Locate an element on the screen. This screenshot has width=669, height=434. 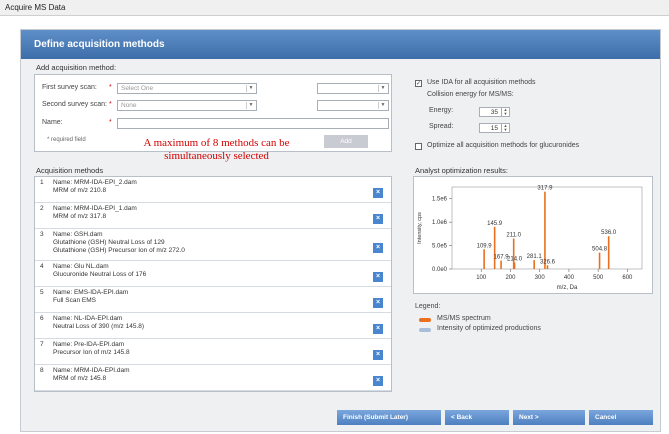
method-name: Name: EMS-IDA-EPI.dam is located at coordinates (91, 292).